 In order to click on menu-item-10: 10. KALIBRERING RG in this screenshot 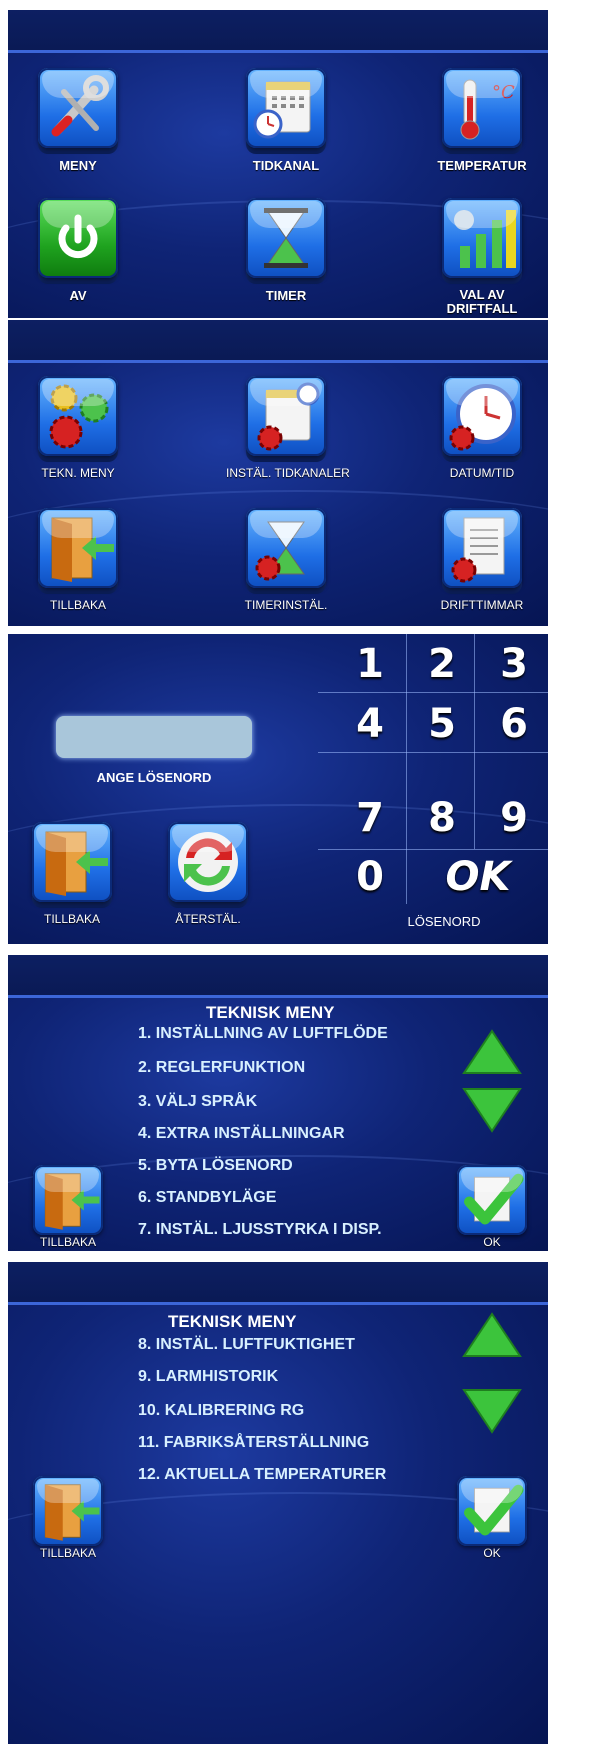, I will do `click(221, 1411)`.